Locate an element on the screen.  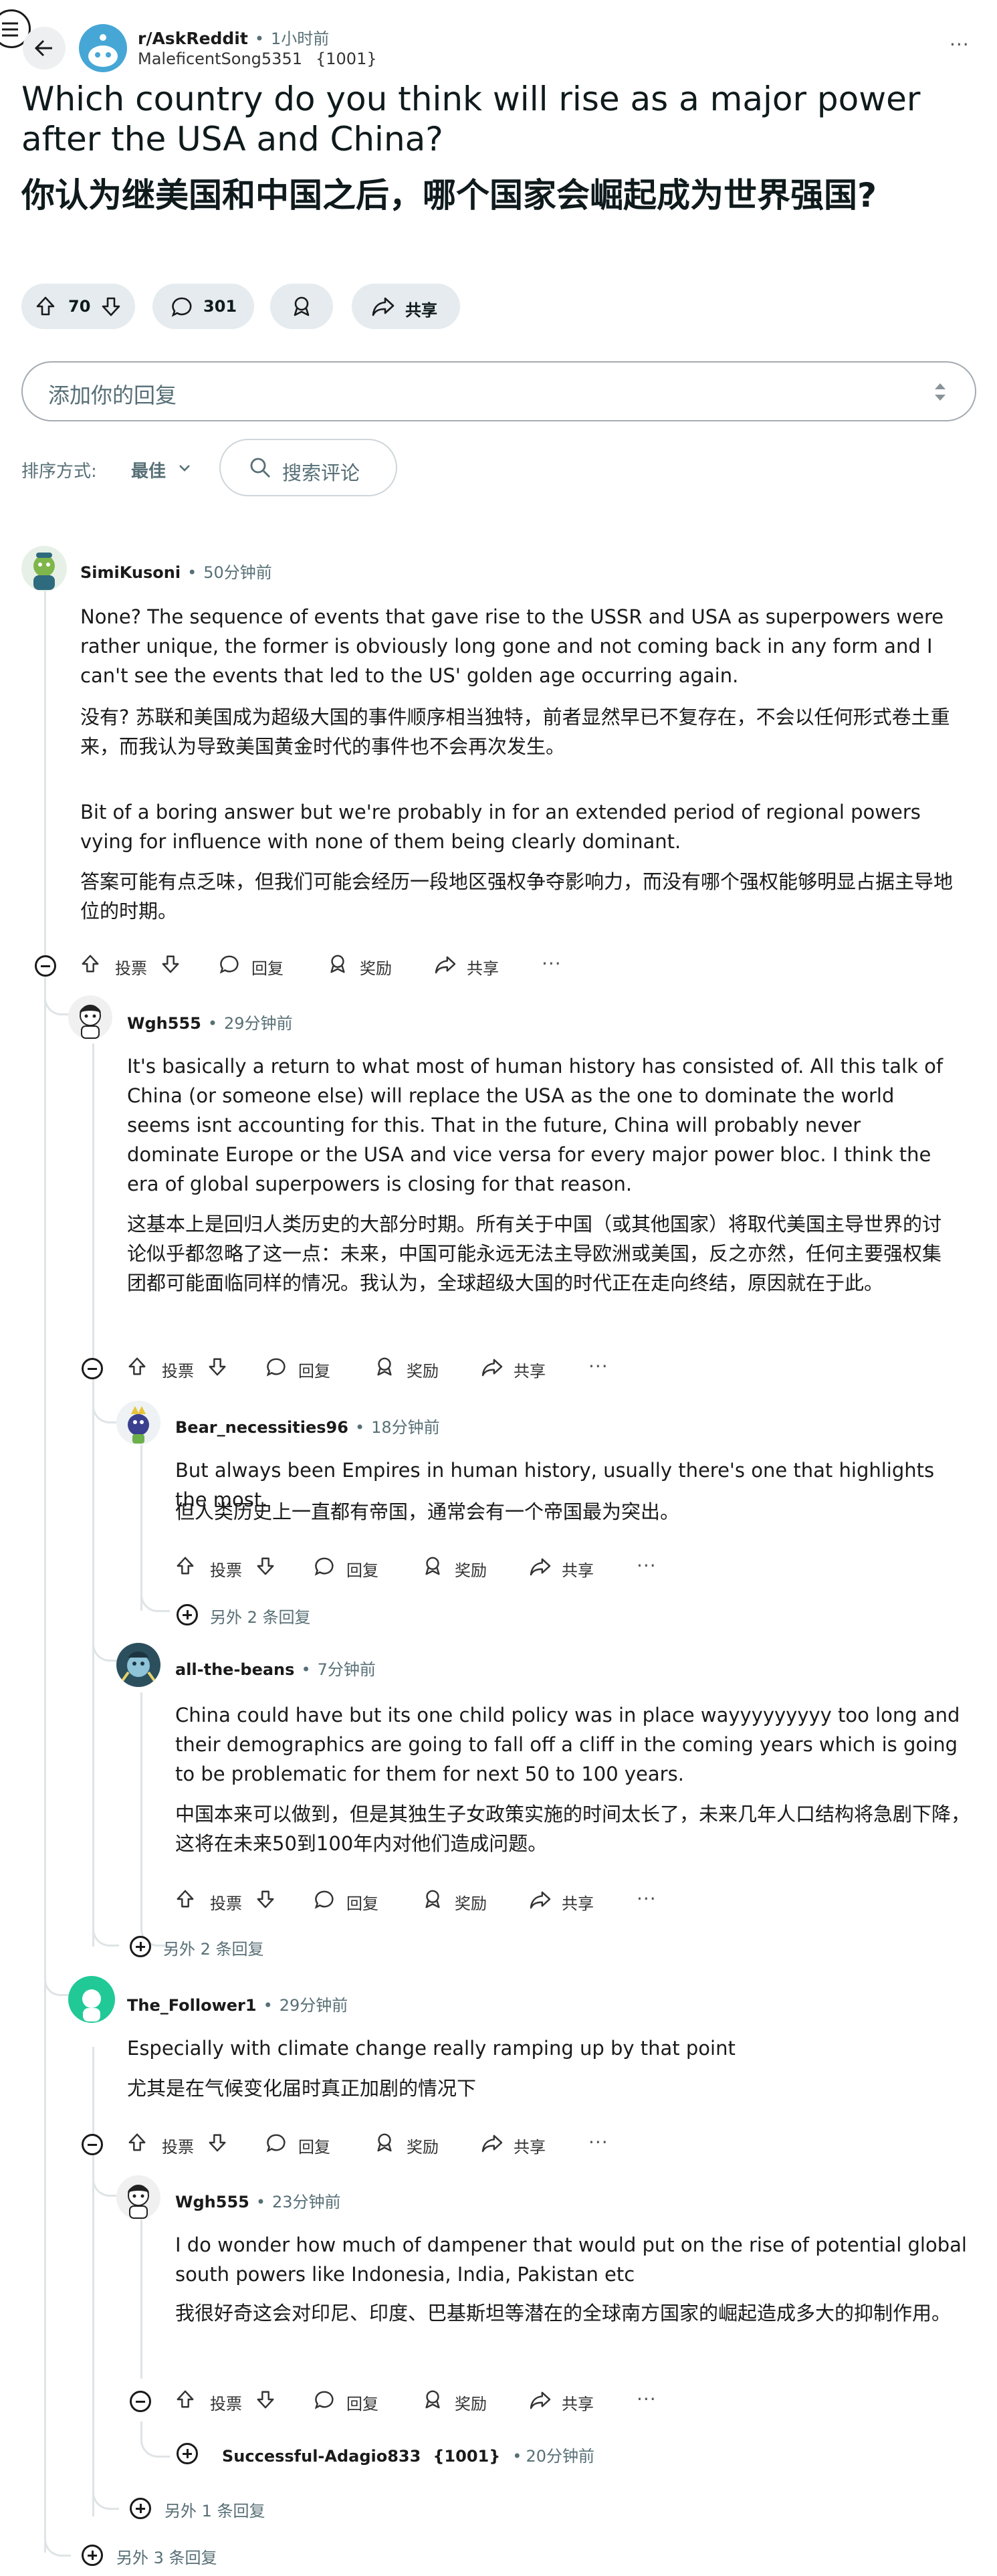
post-time: 1小时前 is located at coordinates (301, 38).